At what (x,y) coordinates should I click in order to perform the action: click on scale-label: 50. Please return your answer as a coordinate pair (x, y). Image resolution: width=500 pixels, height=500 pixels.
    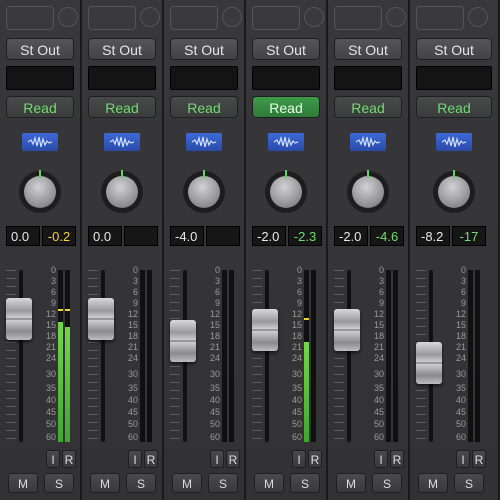
    Looking at the image, I should click on (296, 424).